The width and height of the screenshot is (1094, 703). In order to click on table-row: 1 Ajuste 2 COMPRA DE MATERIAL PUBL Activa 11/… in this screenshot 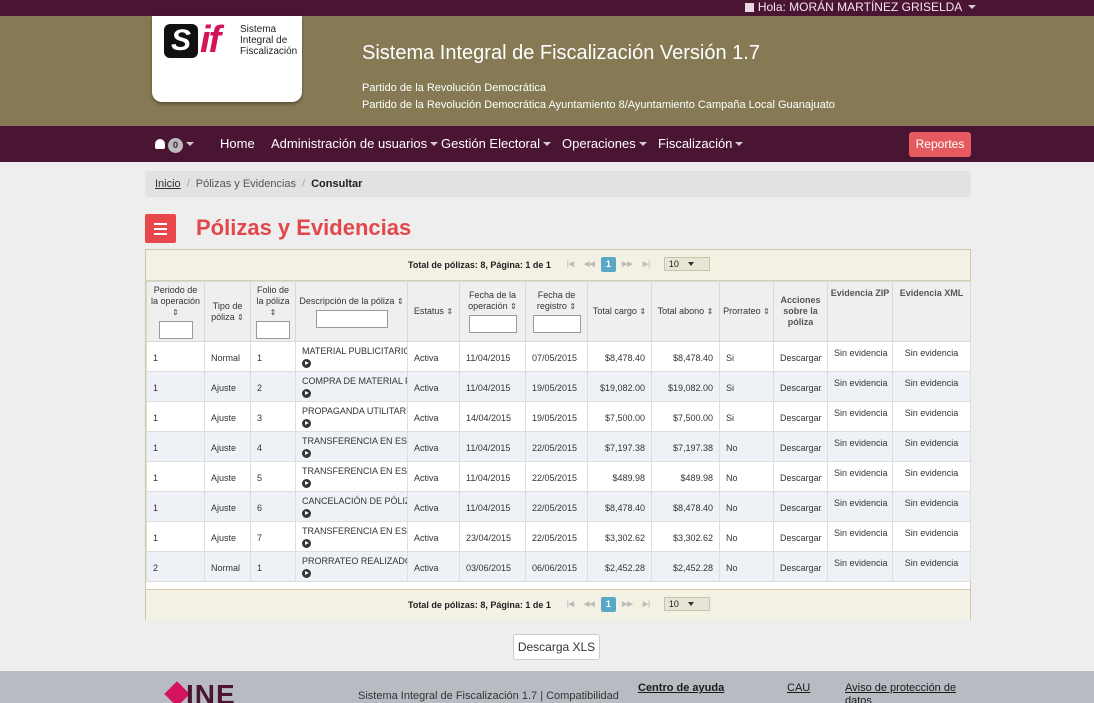, I will do `click(558, 386)`.